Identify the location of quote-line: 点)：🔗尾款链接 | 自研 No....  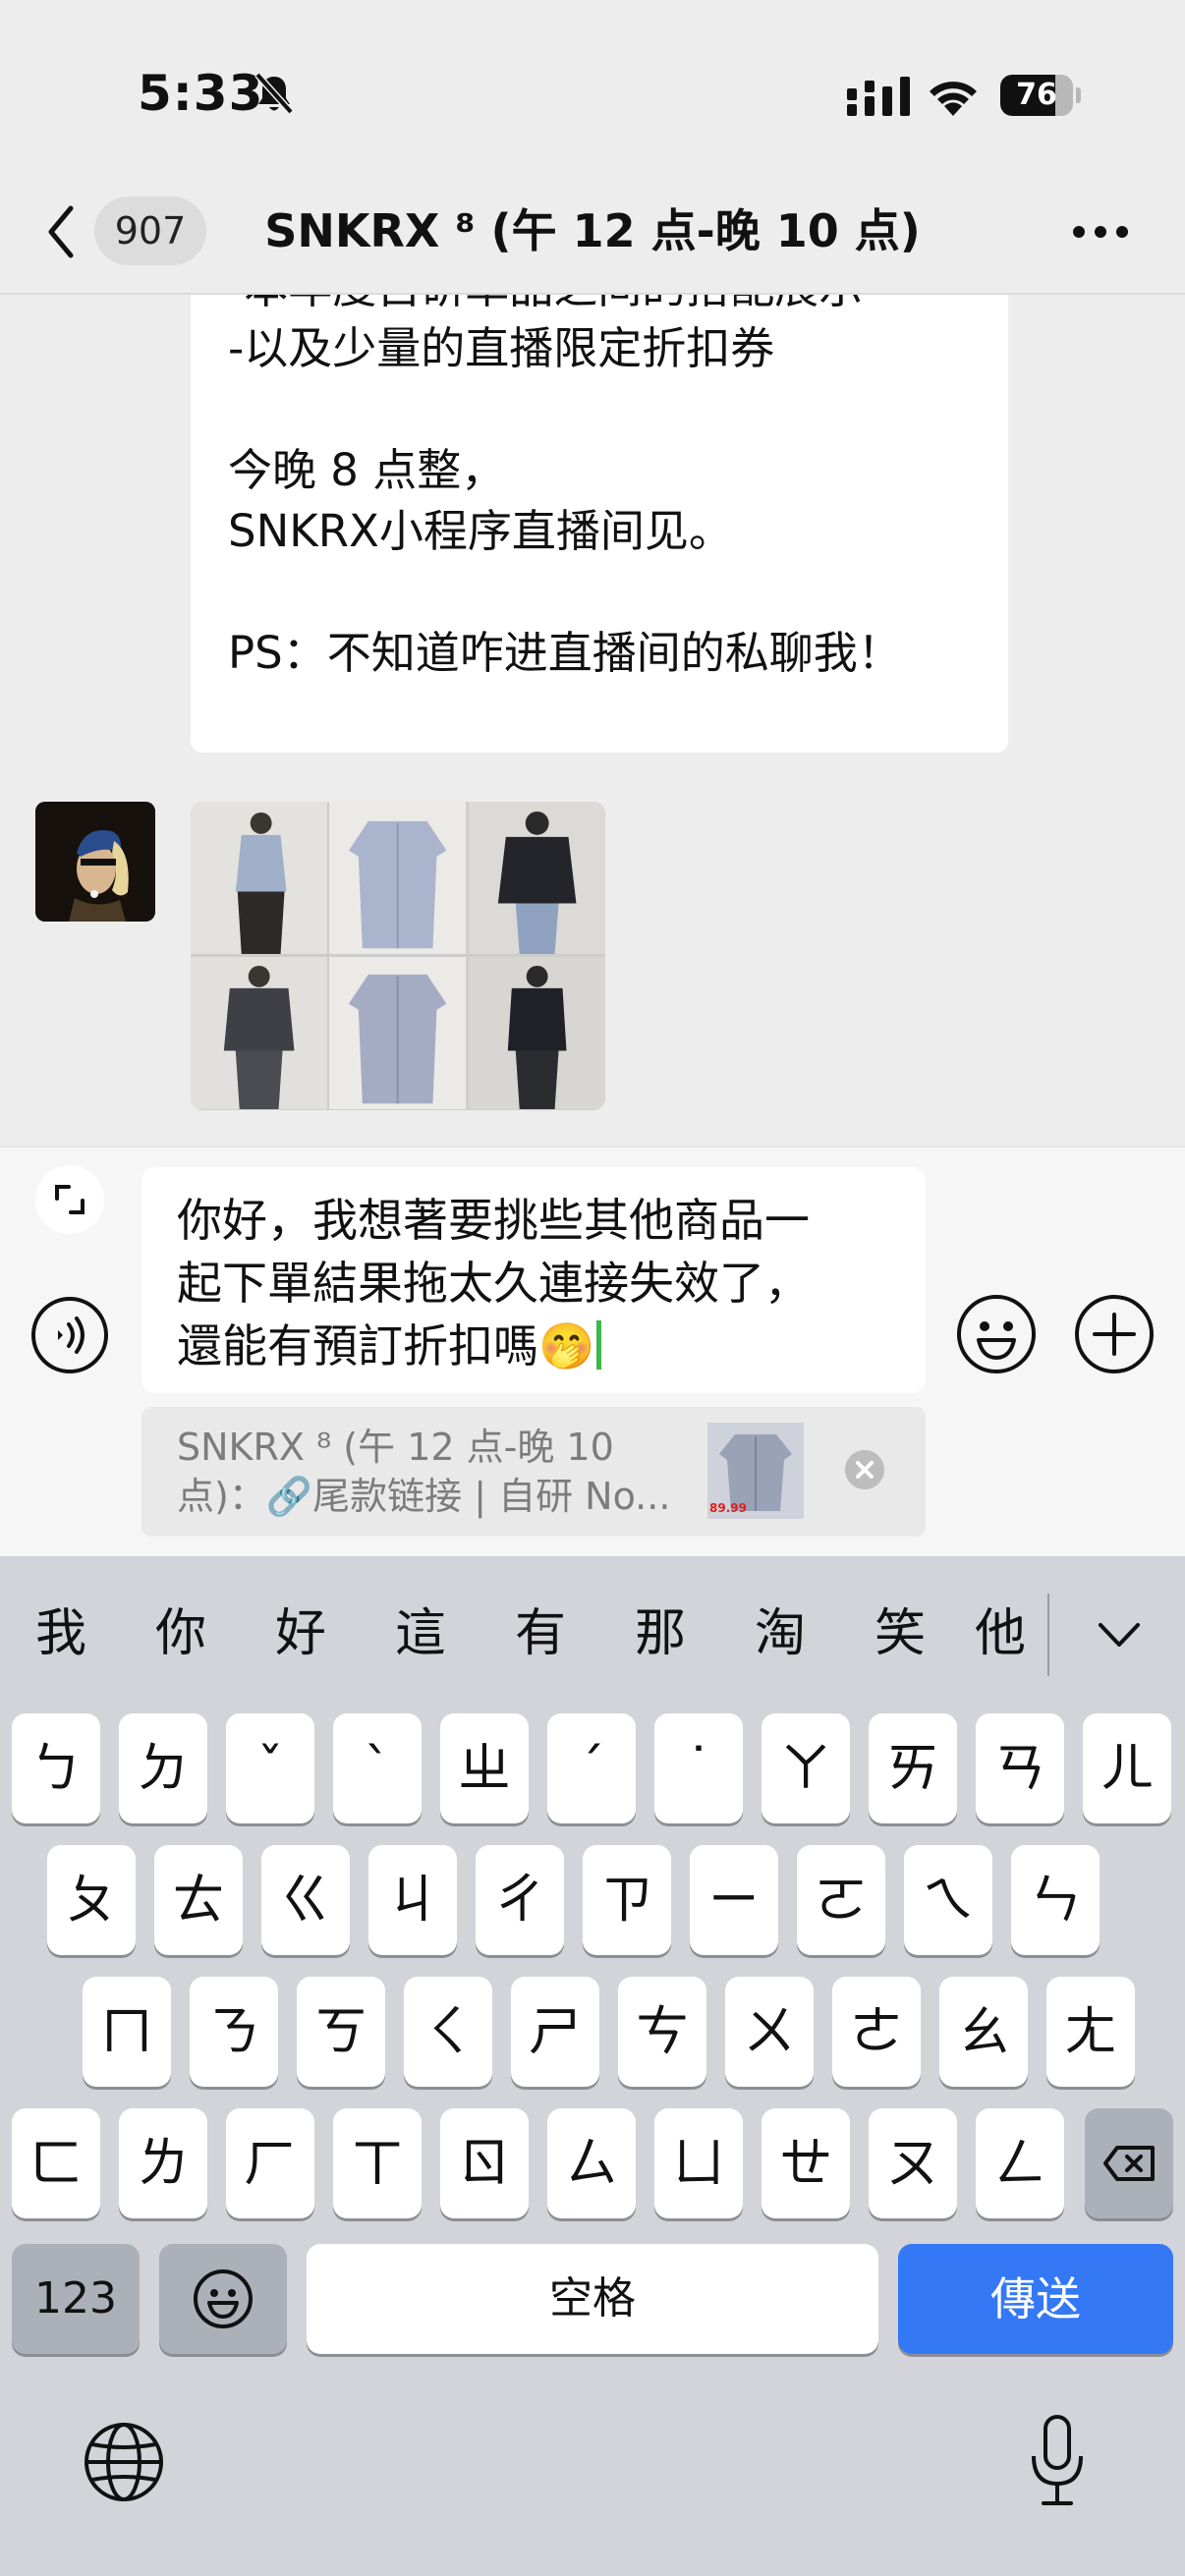
(424, 1496).